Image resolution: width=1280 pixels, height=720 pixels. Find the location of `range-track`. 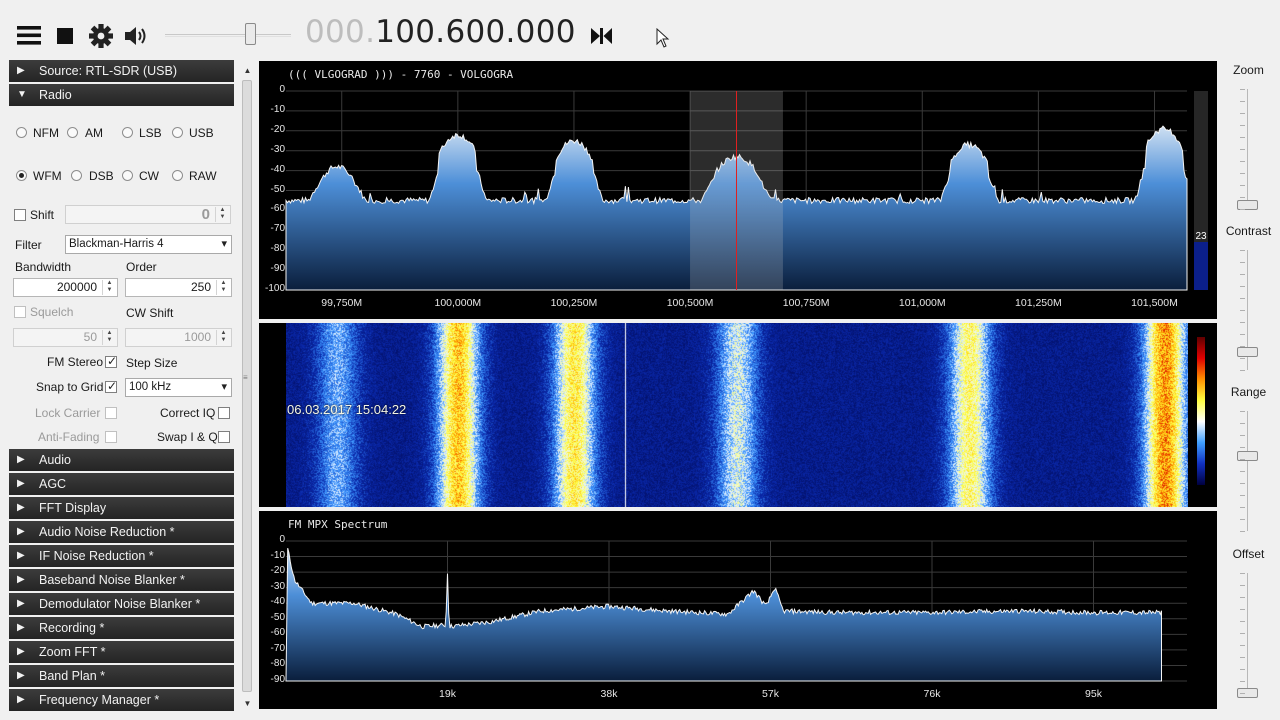

range-track is located at coordinates (1247, 471).